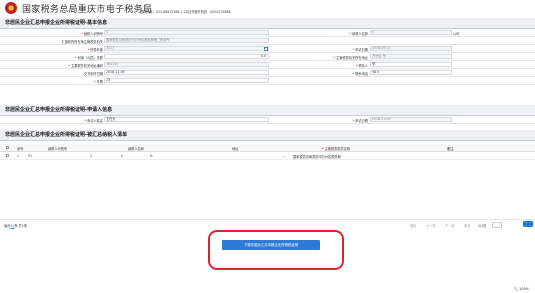 This screenshot has height=293, width=535. I want to click on date-label: *申请日期, so click(360, 49).